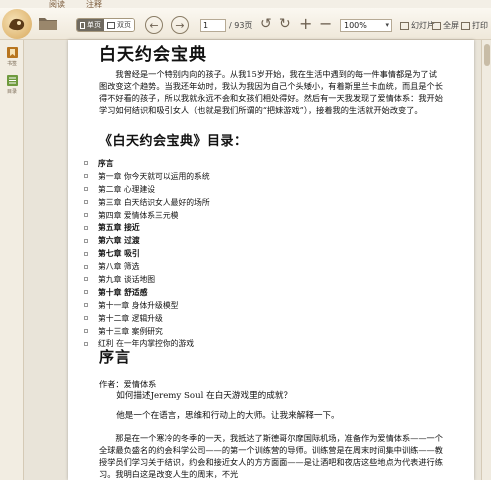  I want to click on double-page-button: 双页, so click(119, 25).